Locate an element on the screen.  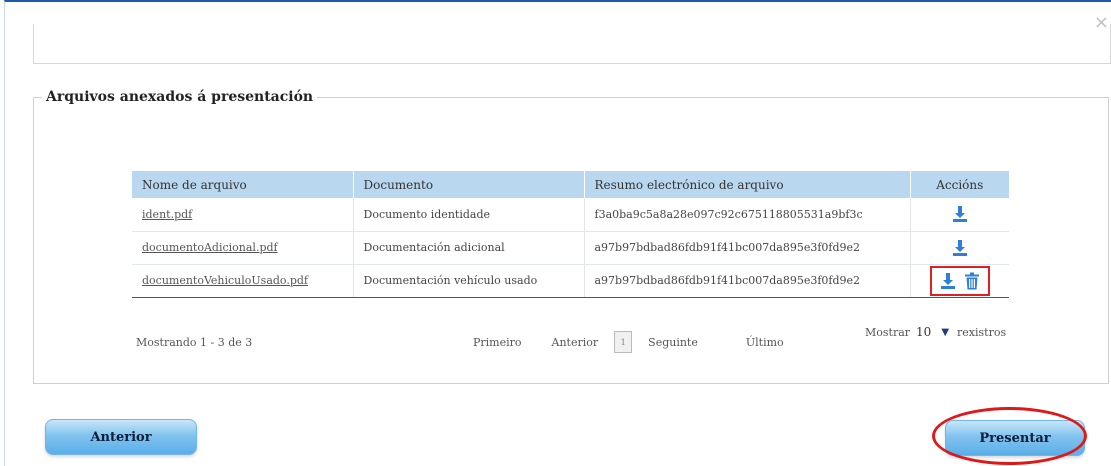
show-label: Mostrar is located at coordinates (888, 332).